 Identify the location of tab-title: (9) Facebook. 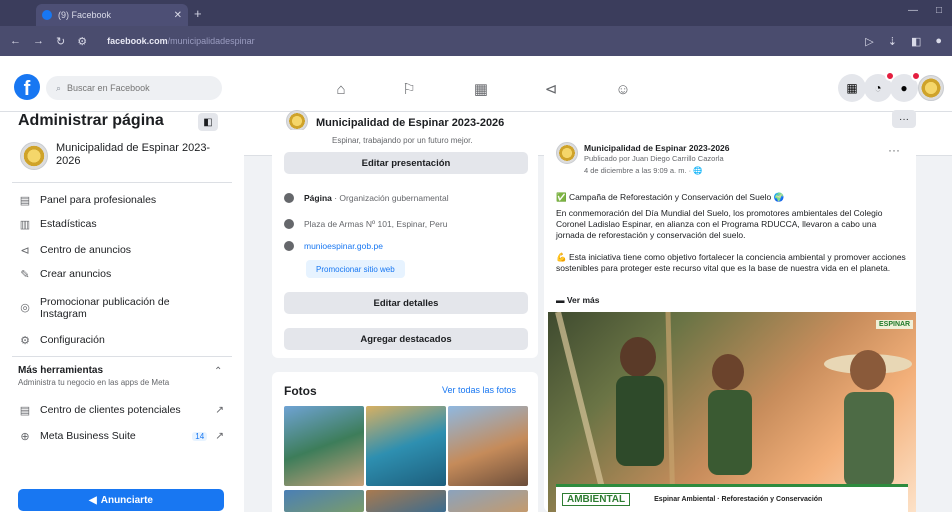
(85, 15).